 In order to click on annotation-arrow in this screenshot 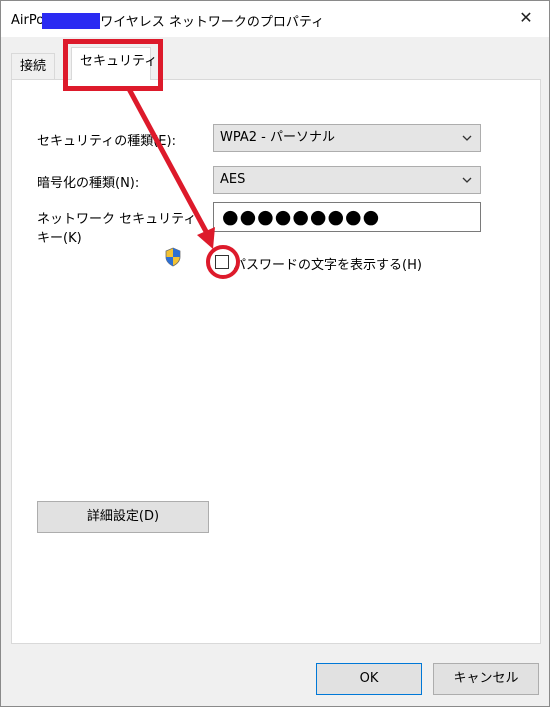, I will do `click(170, 167)`.